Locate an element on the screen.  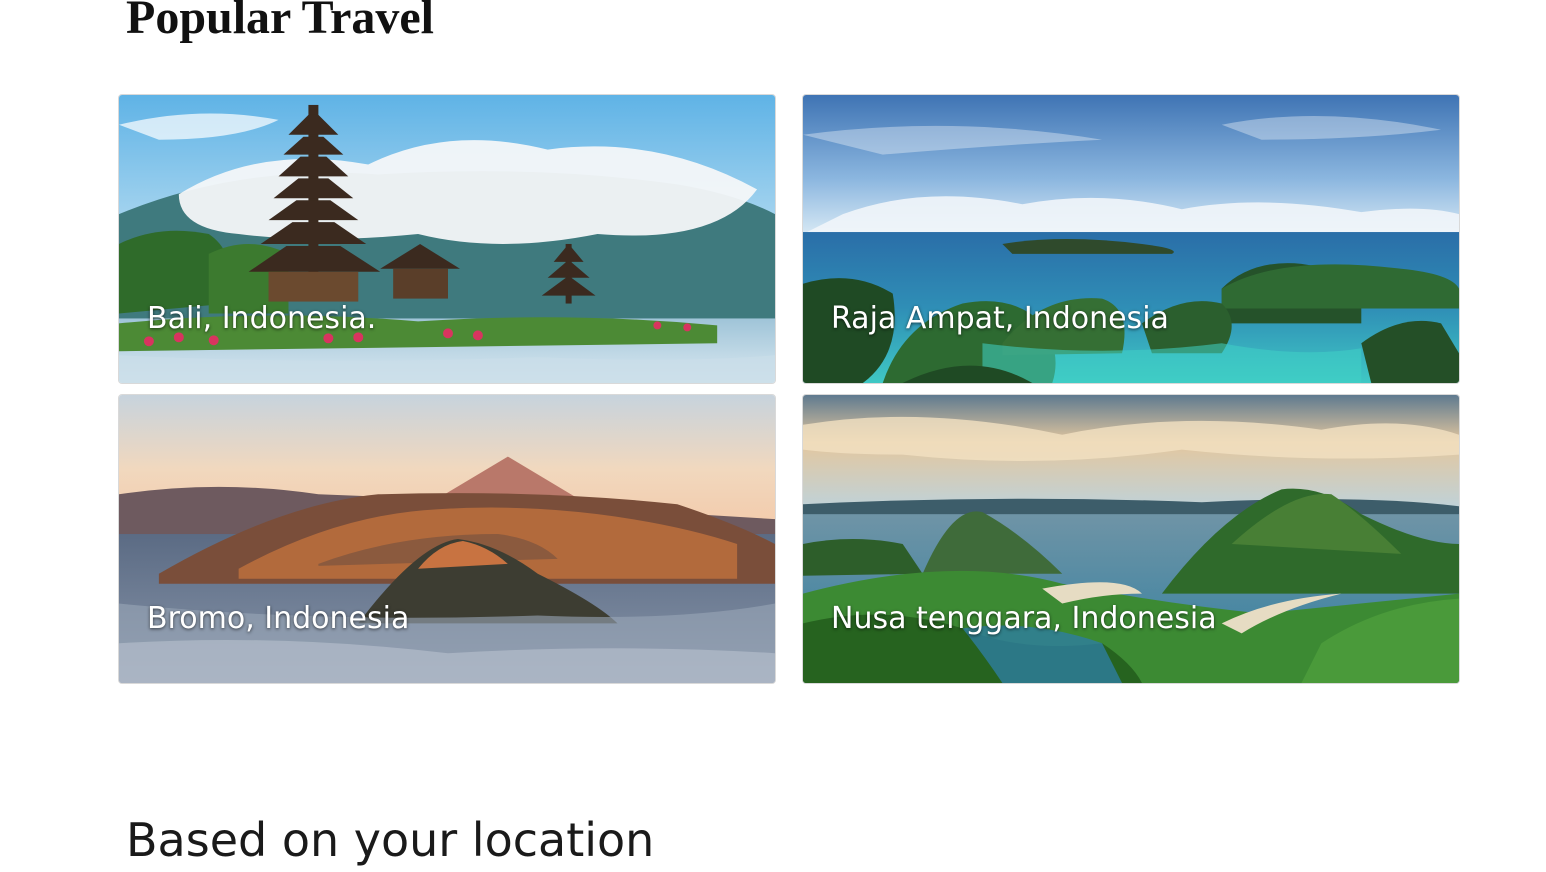
destination-card-bali: Bali, Indonesia. is located at coordinates (447, 239).